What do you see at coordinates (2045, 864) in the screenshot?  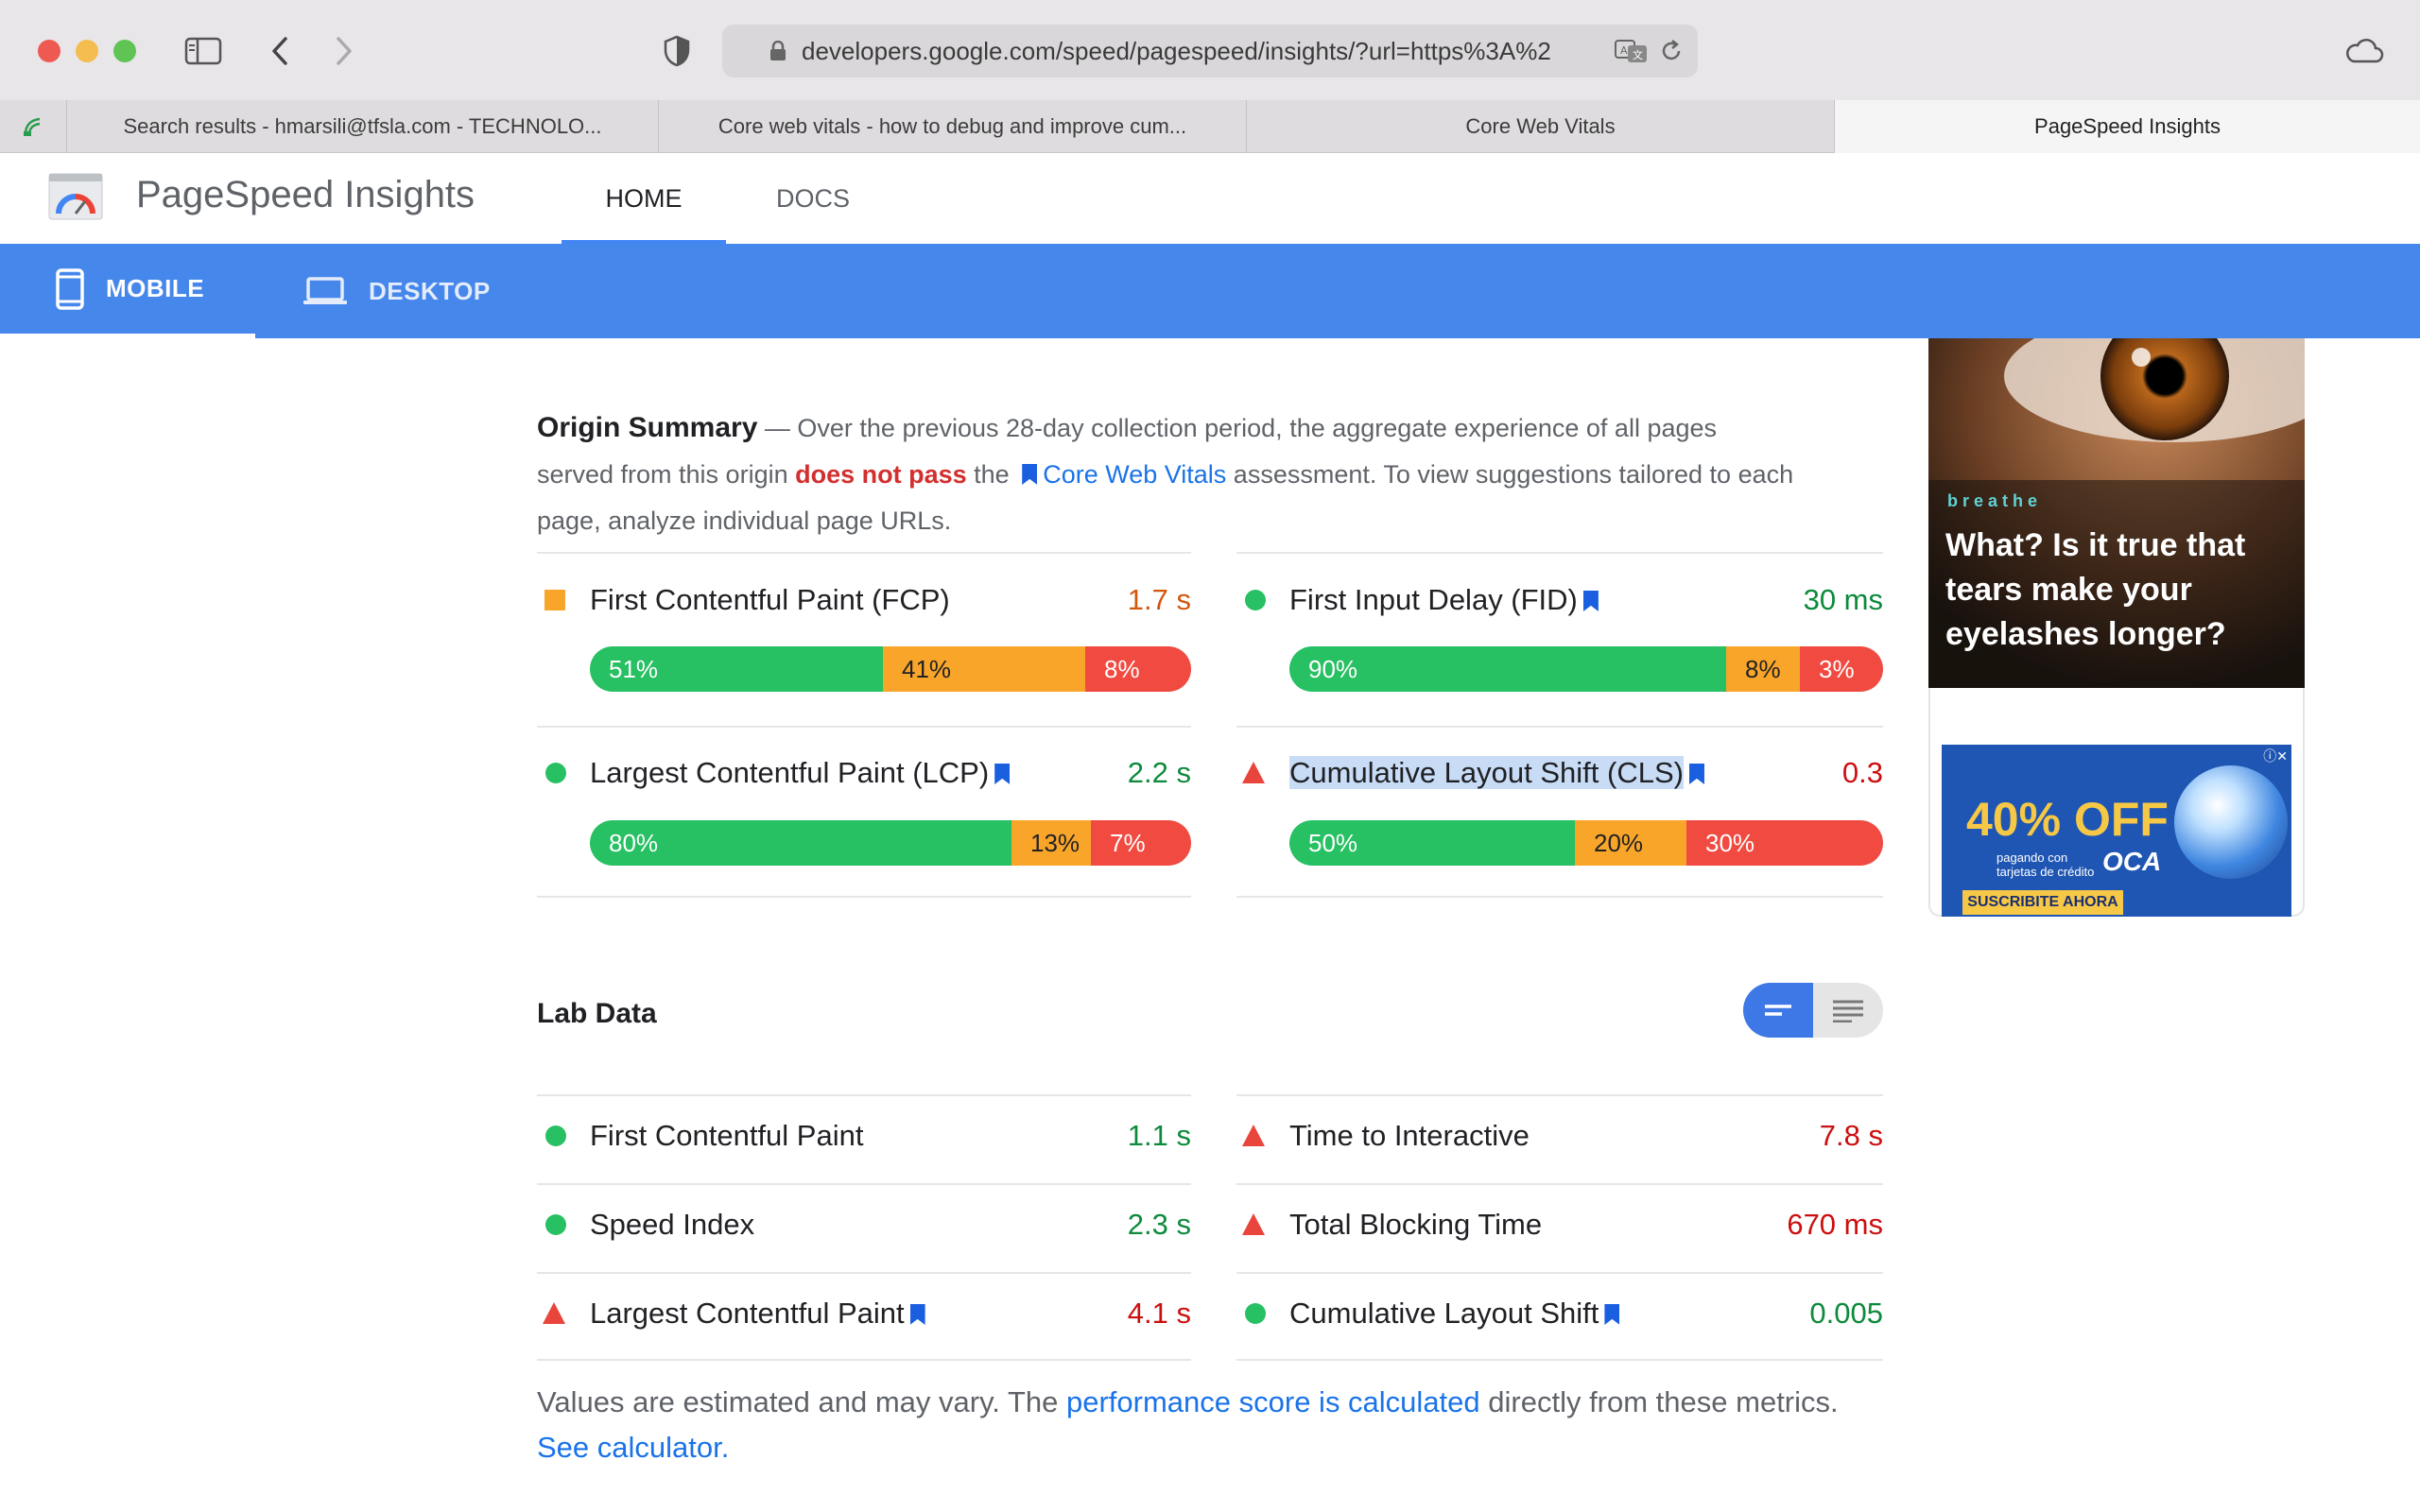 I see `ad-small-text: pagando con tarjetas de crédito` at bounding box center [2045, 864].